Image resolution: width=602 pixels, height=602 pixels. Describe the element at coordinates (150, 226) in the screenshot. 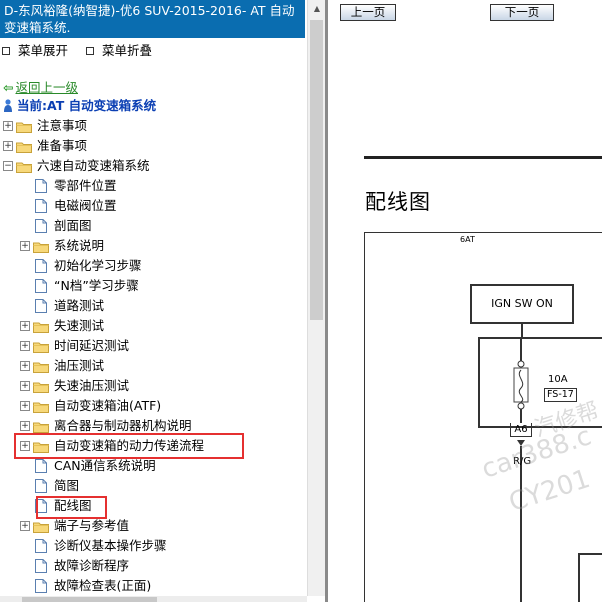

I see `tree-page-item: 剖面图` at that location.